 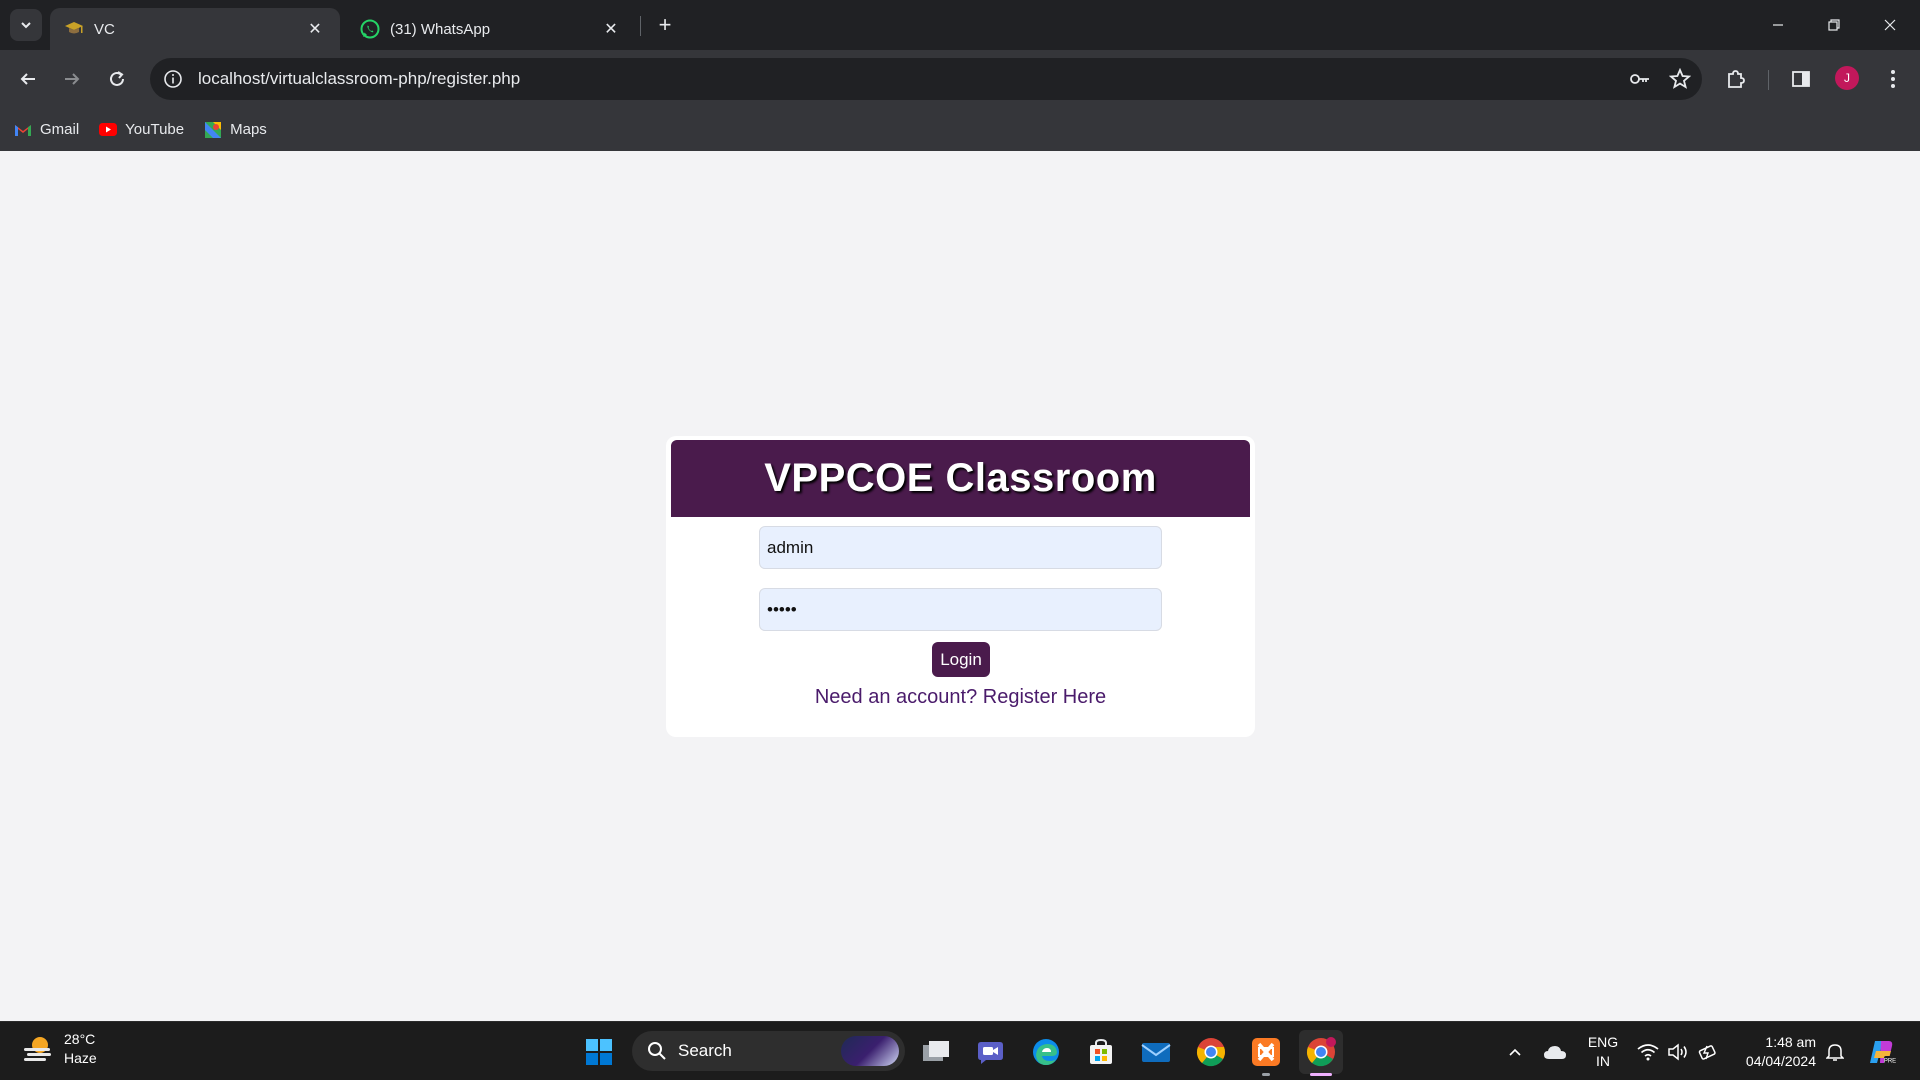 I want to click on reload-button, so click(x=117, y=79).